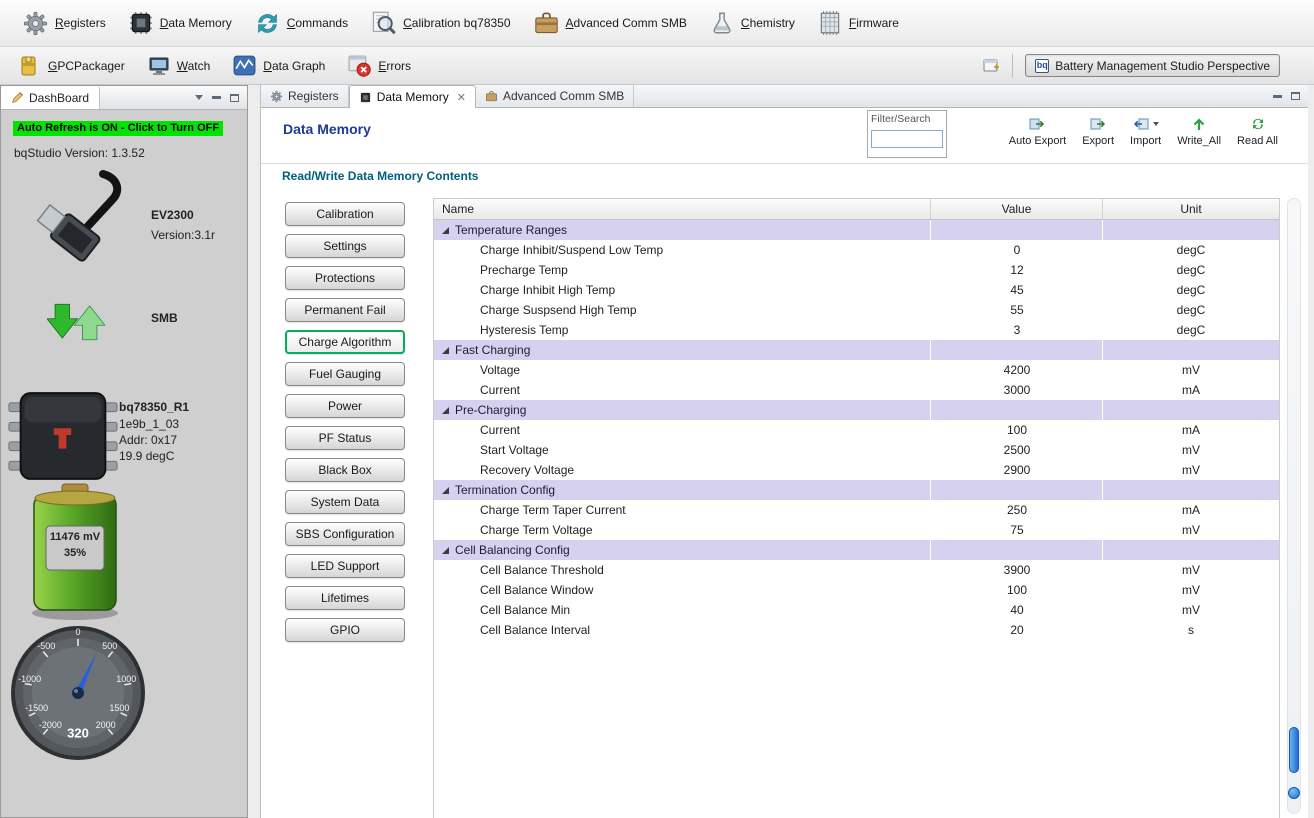 The image size is (1314, 818). What do you see at coordinates (856, 370) in the screenshot?
I see `table-row: Voltage 4200 mV` at bounding box center [856, 370].